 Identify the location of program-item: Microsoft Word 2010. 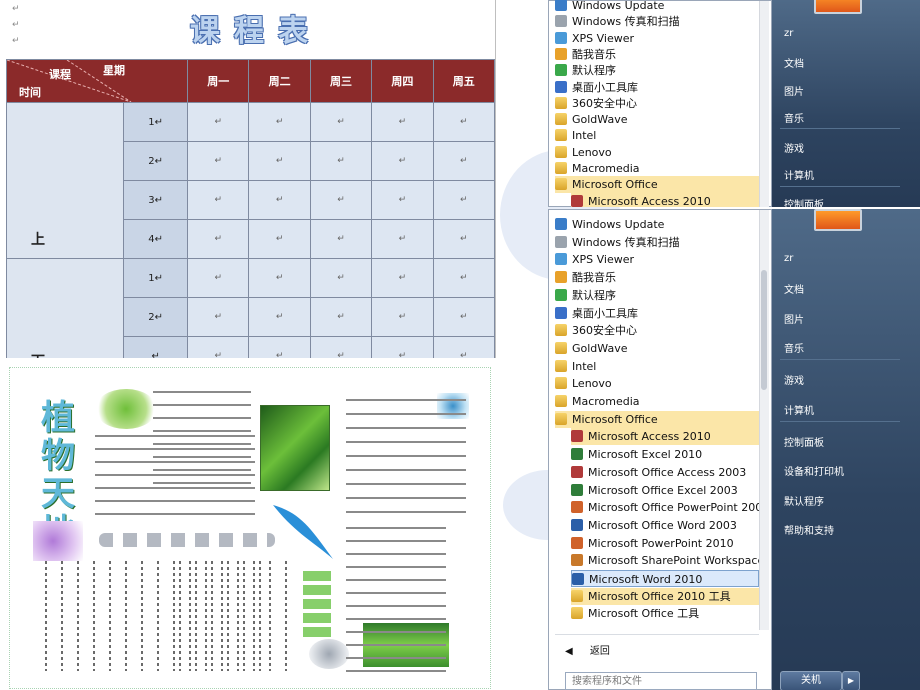
(665, 578).